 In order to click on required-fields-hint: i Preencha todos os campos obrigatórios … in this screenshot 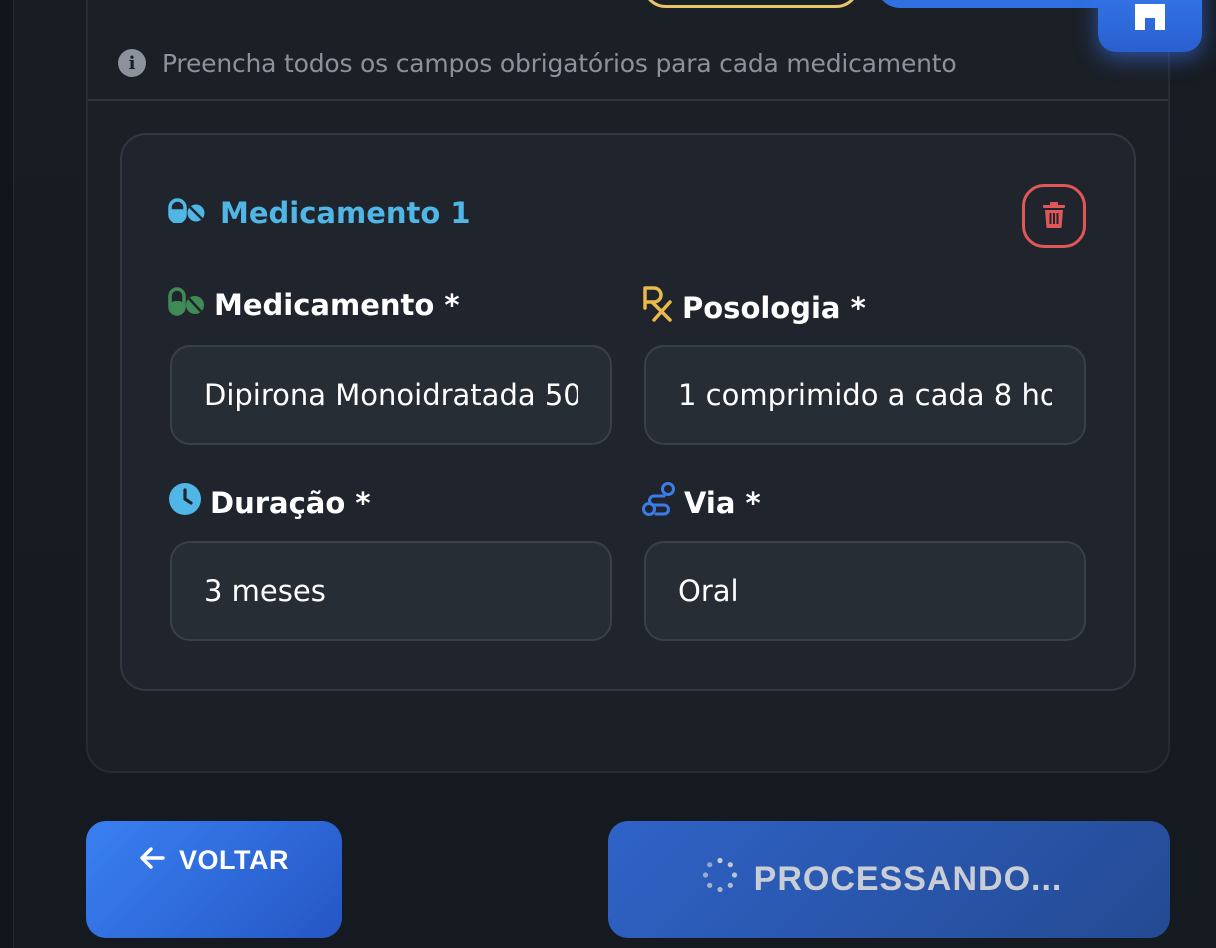, I will do `click(537, 63)`.